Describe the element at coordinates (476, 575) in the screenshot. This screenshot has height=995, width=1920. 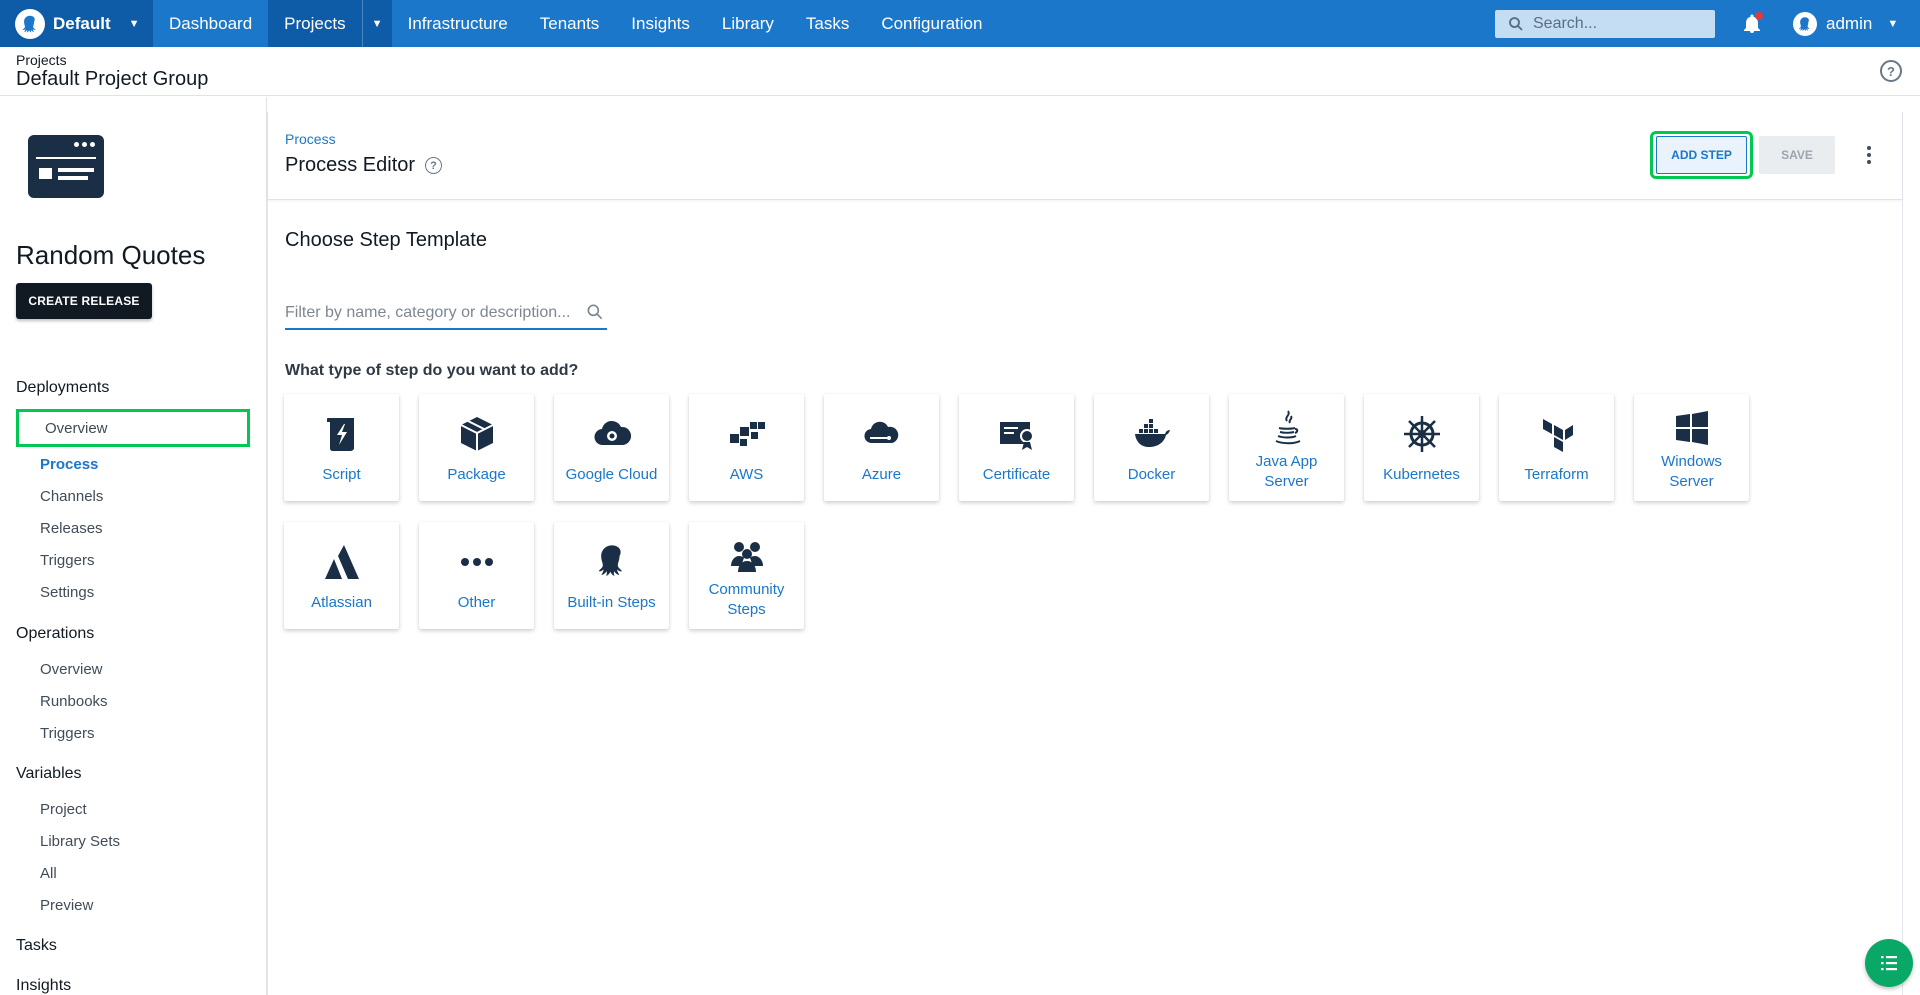
I see `tile-other: Other` at that location.